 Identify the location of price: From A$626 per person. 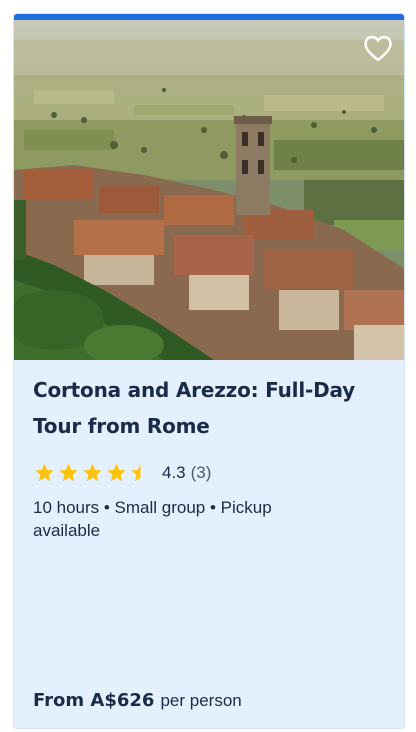
(137, 700).